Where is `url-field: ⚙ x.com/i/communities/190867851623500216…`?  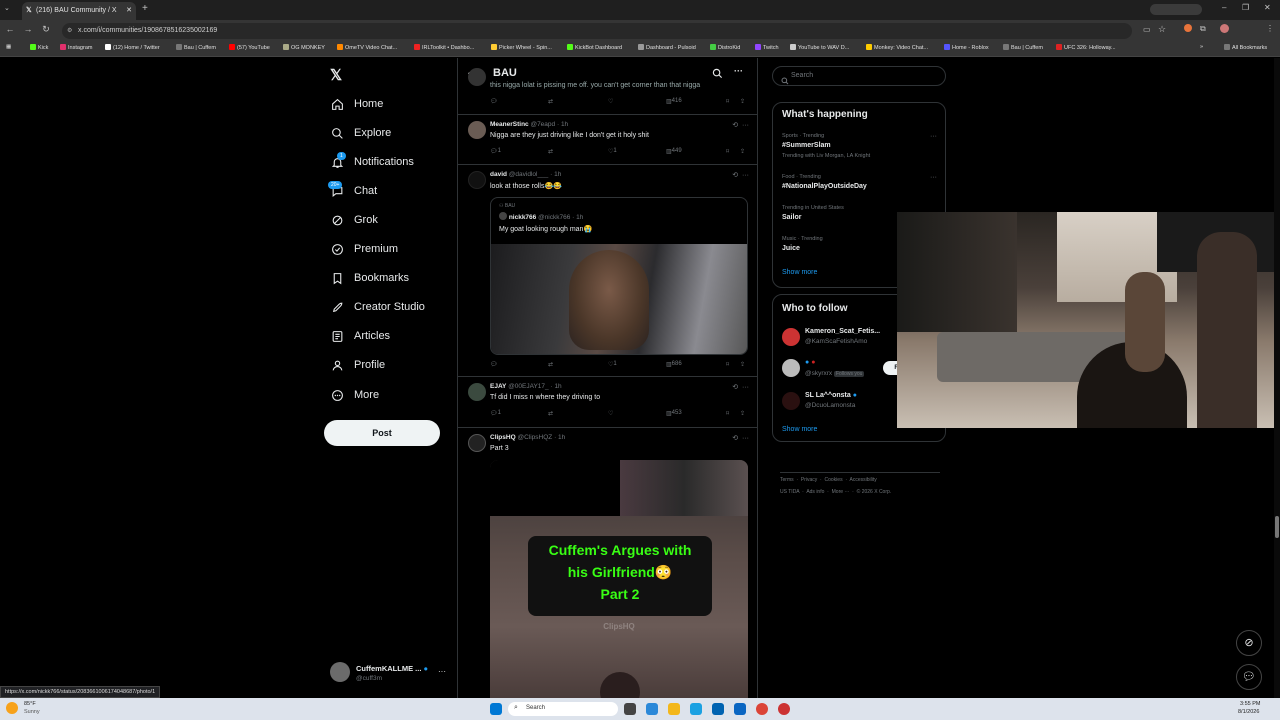
url-field: ⚙ x.com/i/communities/190867851623500216… is located at coordinates (597, 31).